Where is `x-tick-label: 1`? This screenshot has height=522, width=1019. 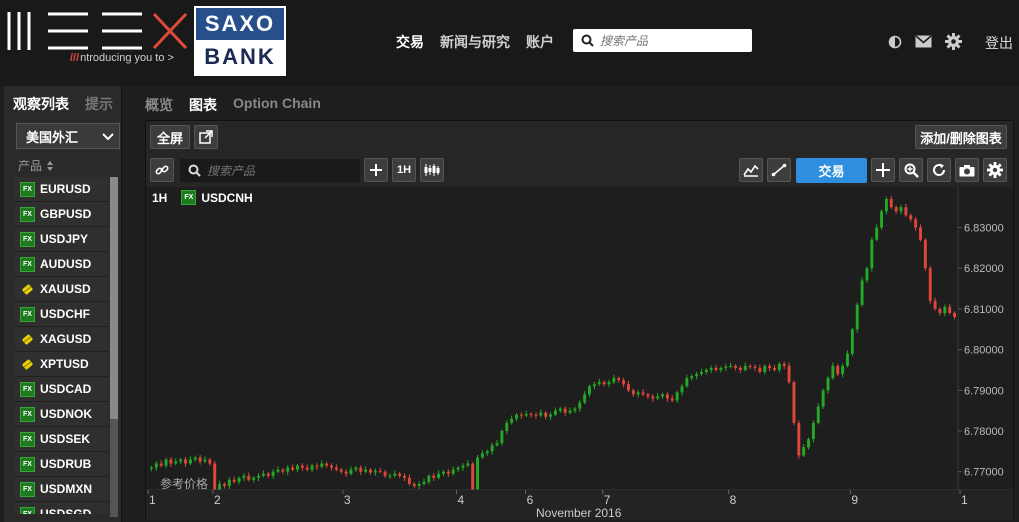
x-tick-label: 1 is located at coordinates (964, 500).